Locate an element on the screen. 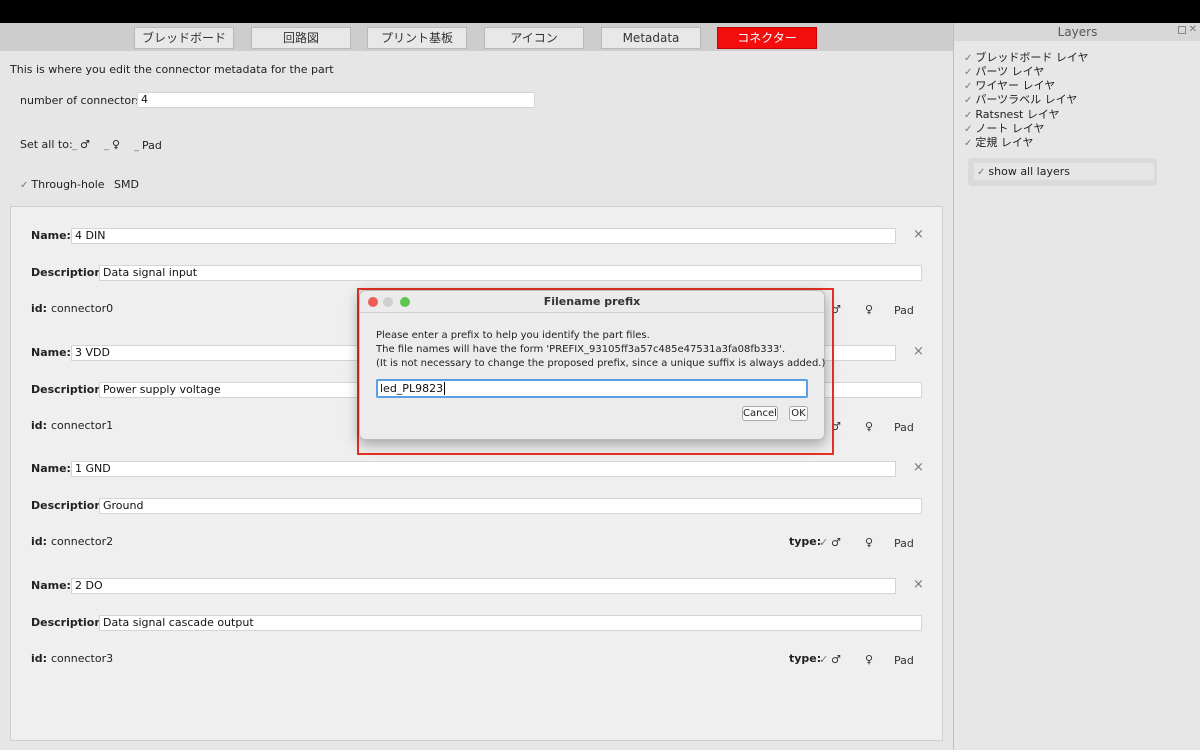 This screenshot has height=750, width=1200. set-all-male-radio: _ ♂ is located at coordinates (81, 144).